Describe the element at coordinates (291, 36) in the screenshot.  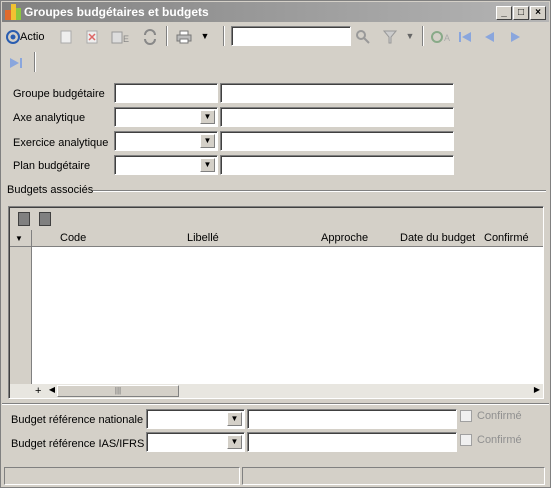
I see `search-input` at that location.